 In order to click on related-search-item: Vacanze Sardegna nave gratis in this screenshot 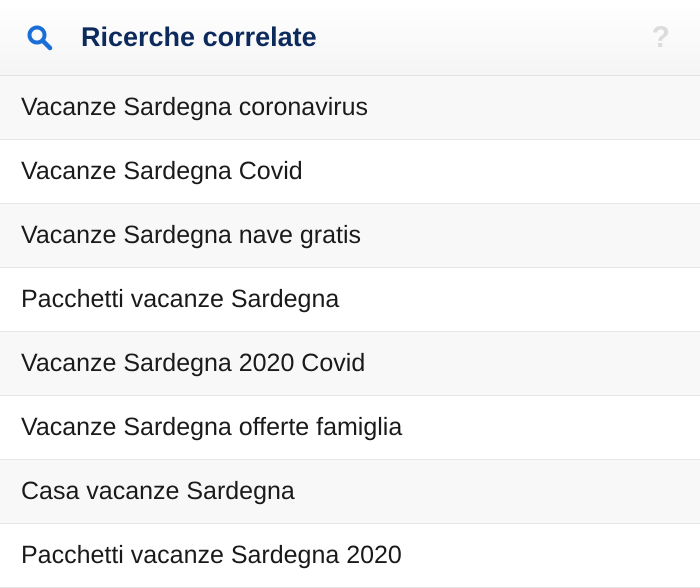, I will do `click(350, 236)`.